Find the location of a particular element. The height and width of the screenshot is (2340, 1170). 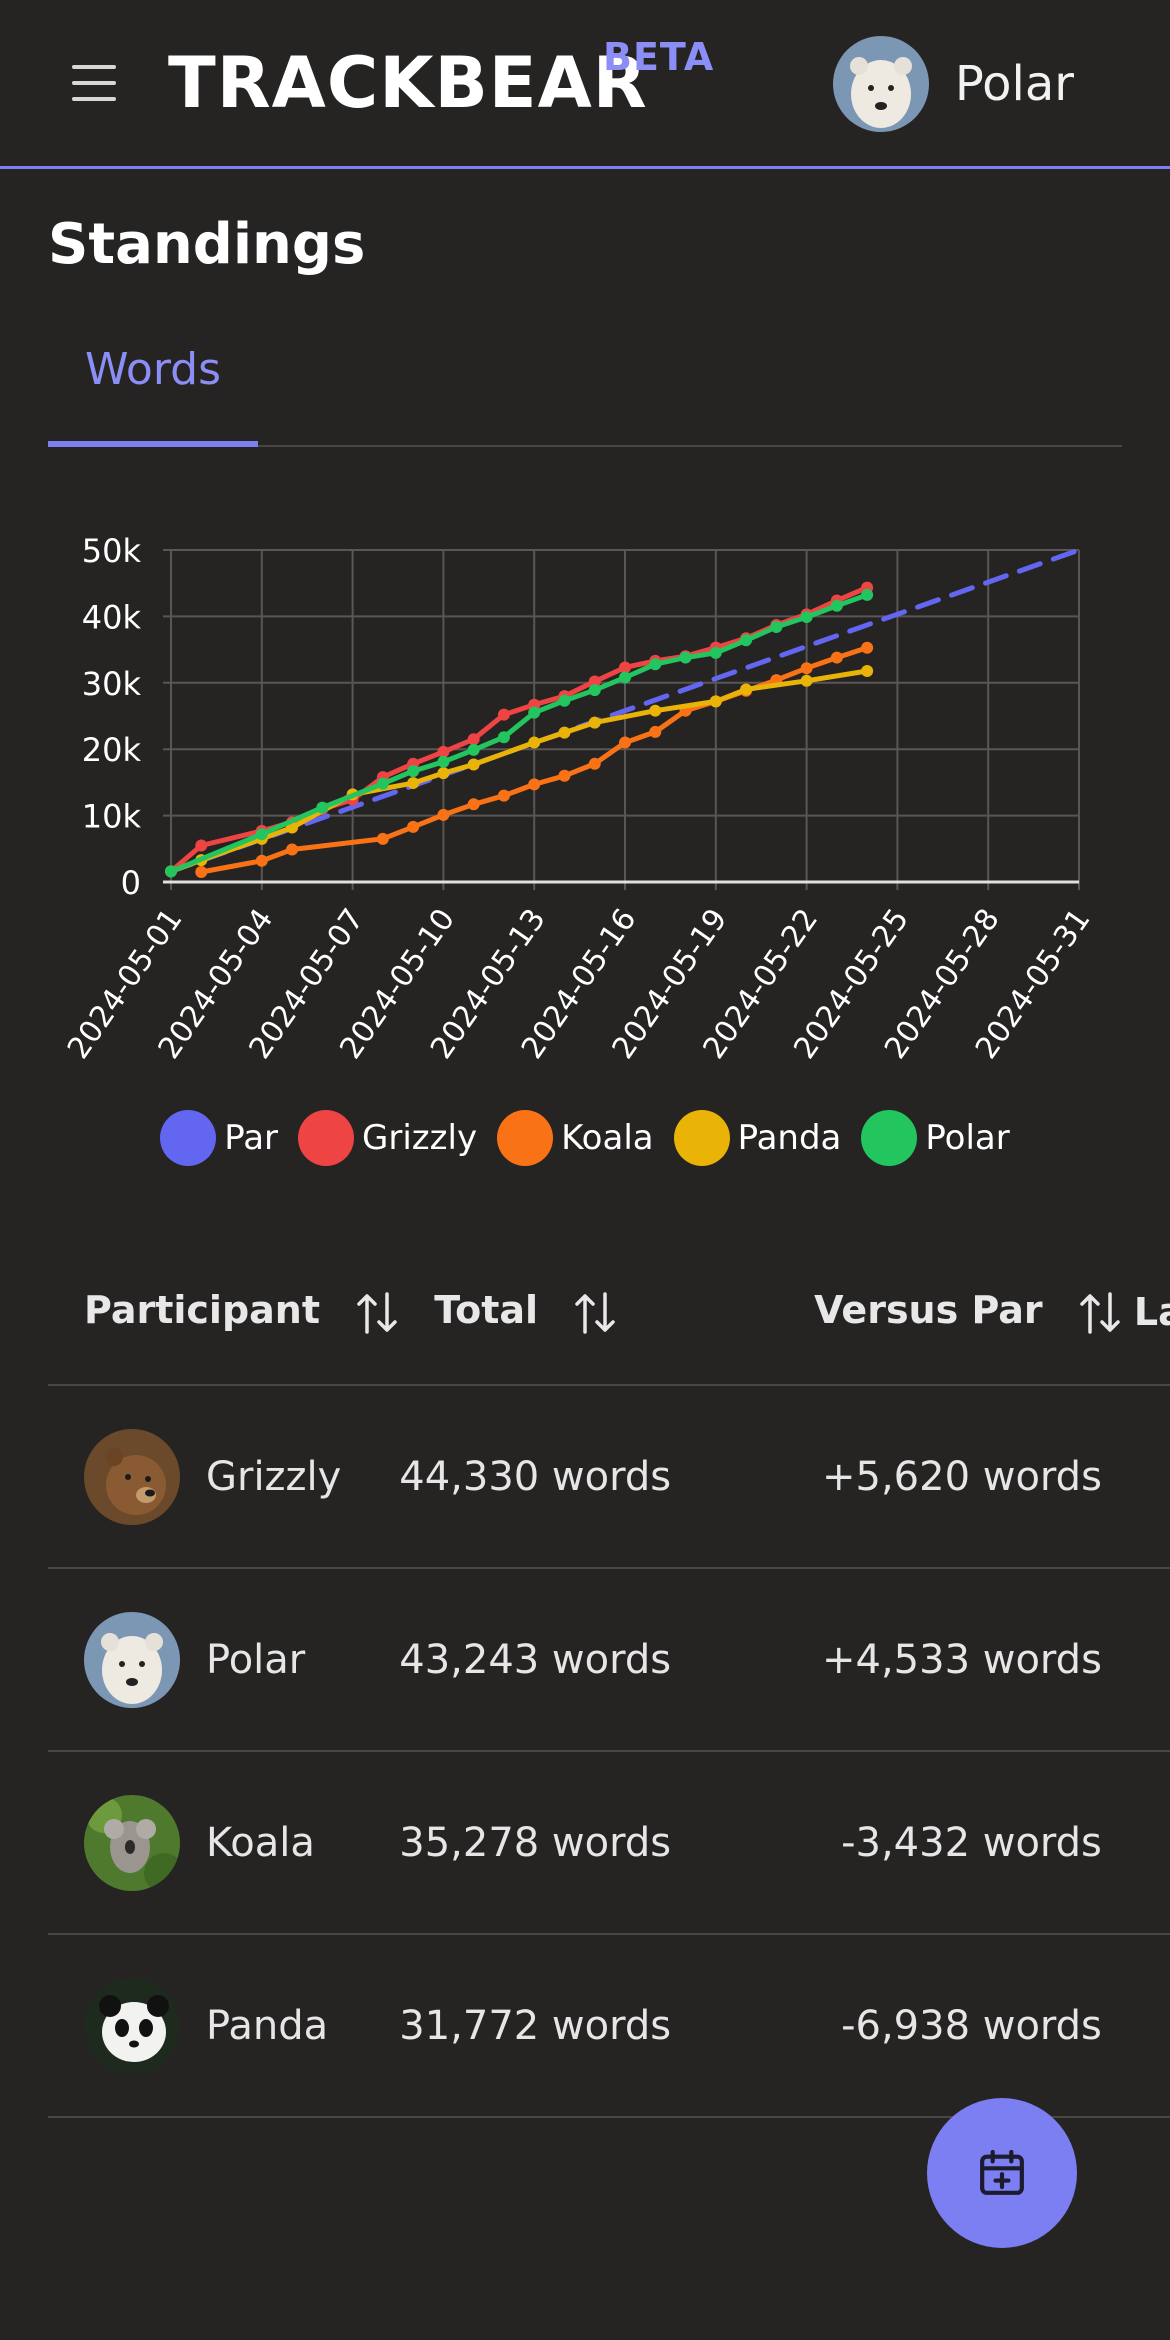

calendar-plus-icon is located at coordinates (1002, 2172).